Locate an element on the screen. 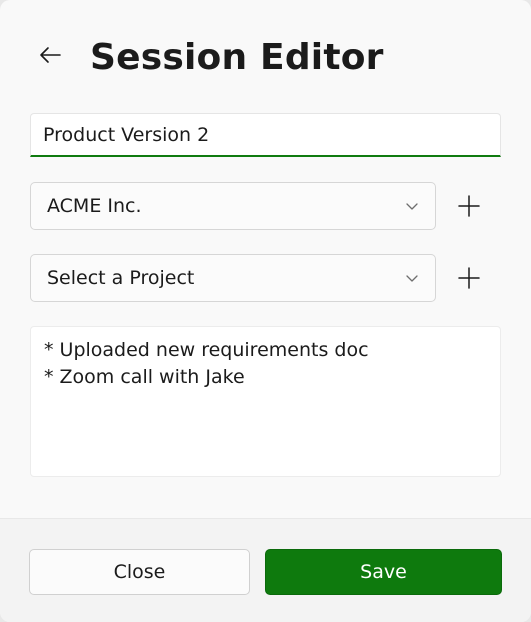  add-project-button is located at coordinates (469, 278).